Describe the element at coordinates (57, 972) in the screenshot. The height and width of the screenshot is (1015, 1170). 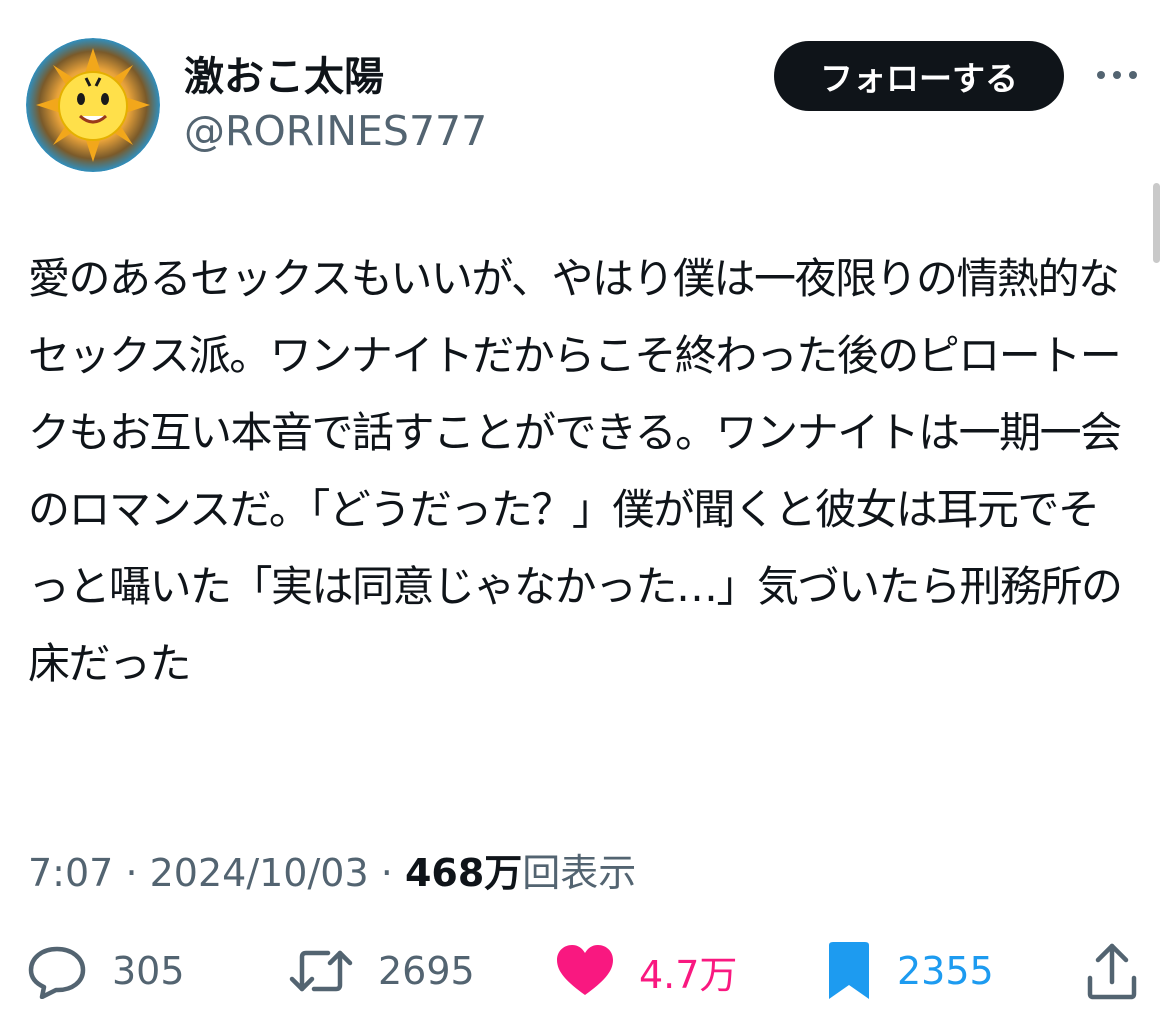
I see `reply-bubble-icon` at that location.